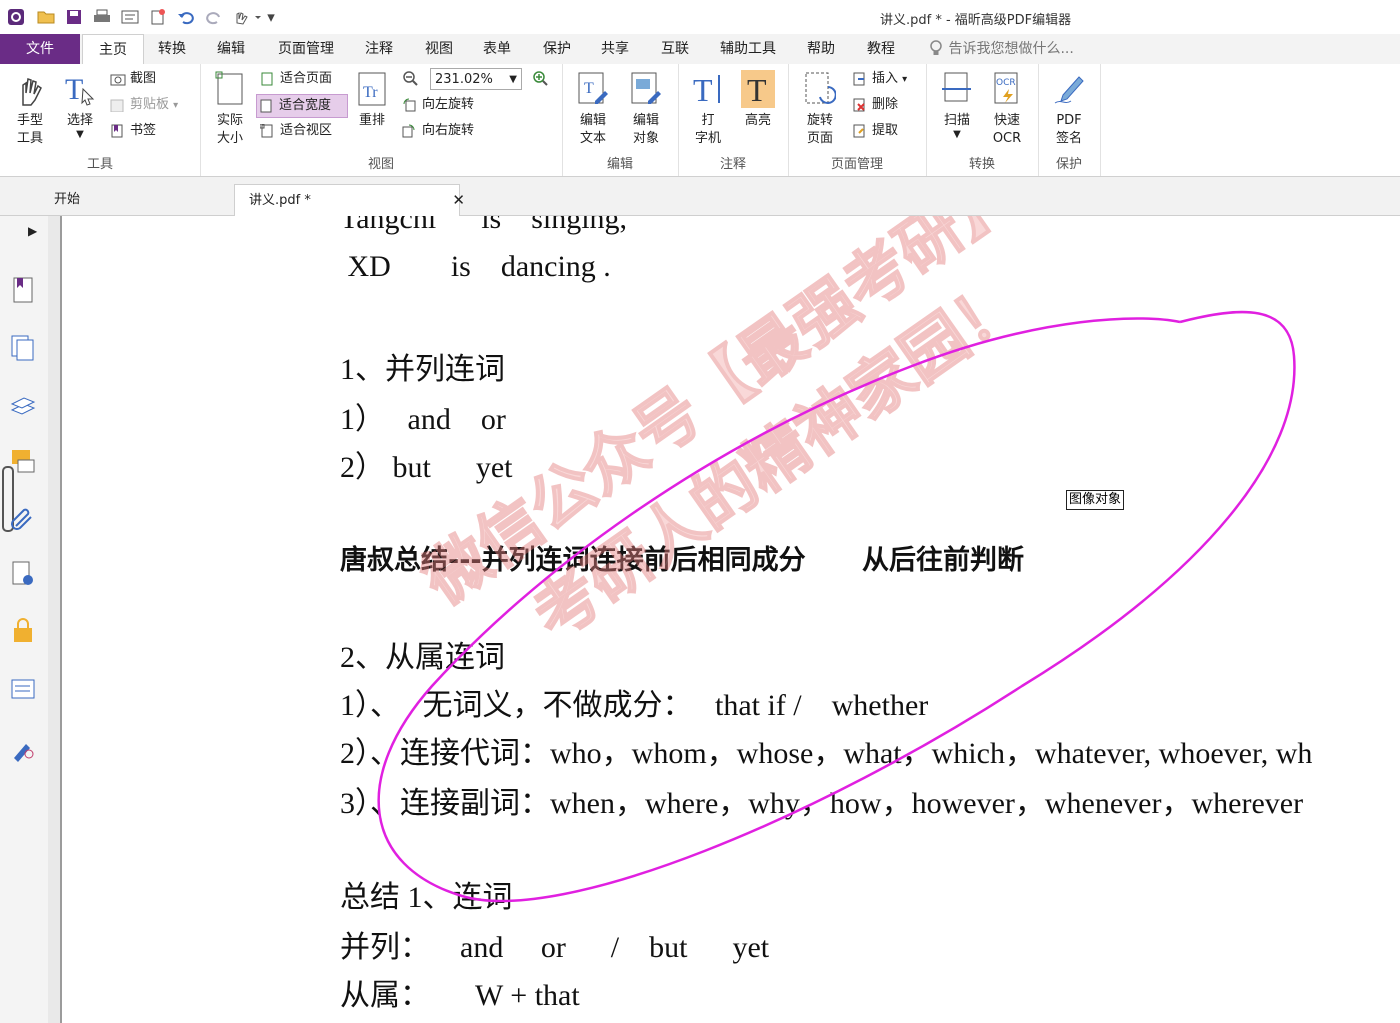 The height and width of the screenshot is (1023, 1400). What do you see at coordinates (733, 120) in the screenshot?
I see `group-comment: T 打 字机 T 高亮 注释` at bounding box center [733, 120].